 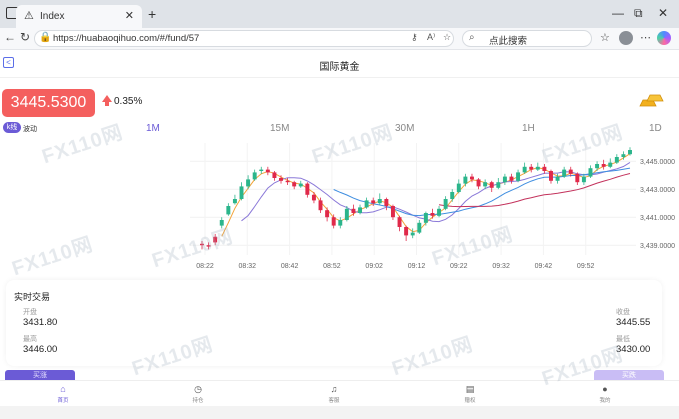 I want to click on high-label: 最高, so click(x=30, y=339).